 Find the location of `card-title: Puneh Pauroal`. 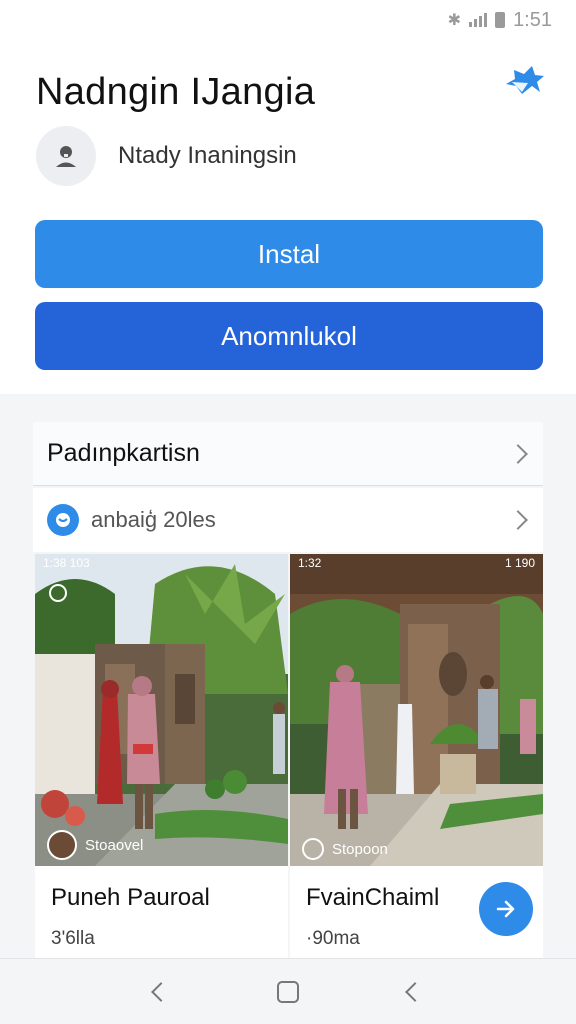

card-title: Puneh Pauroal is located at coordinates (130, 897).